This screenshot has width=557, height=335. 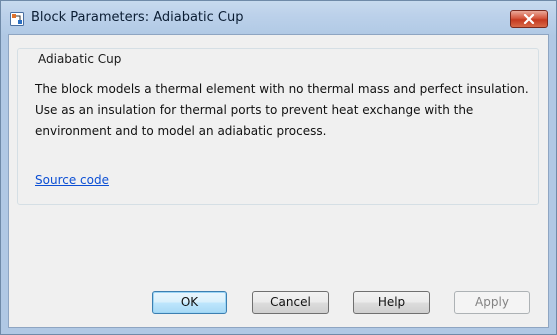 What do you see at coordinates (278, 17) in the screenshot?
I see `title-bar: Block Parameters: Adiabatic Cup` at bounding box center [278, 17].